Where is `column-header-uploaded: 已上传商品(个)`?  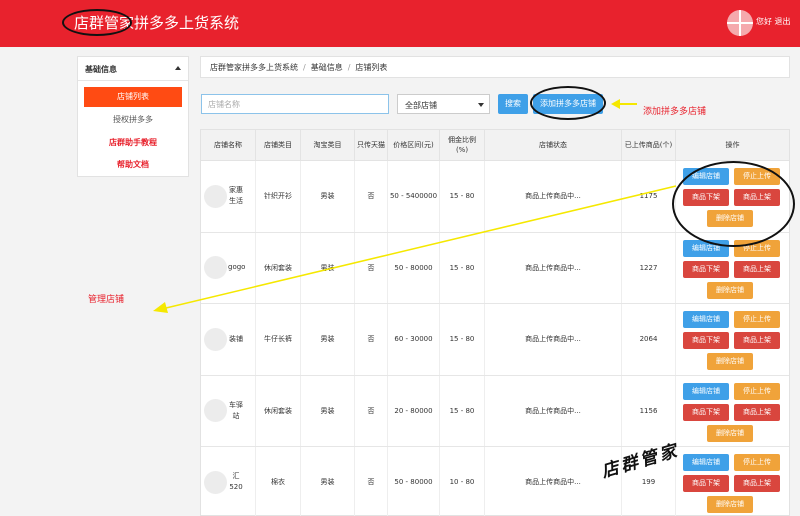
column-header-uploaded: 已上传商品(个) is located at coordinates (649, 145).